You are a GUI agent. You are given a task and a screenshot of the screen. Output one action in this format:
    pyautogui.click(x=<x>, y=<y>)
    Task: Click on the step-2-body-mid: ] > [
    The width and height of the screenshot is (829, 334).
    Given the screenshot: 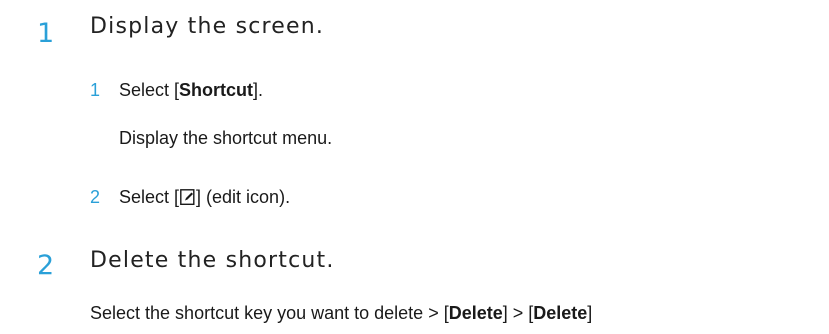 What is the action you would take?
    pyautogui.click(x=518, y=313)
    